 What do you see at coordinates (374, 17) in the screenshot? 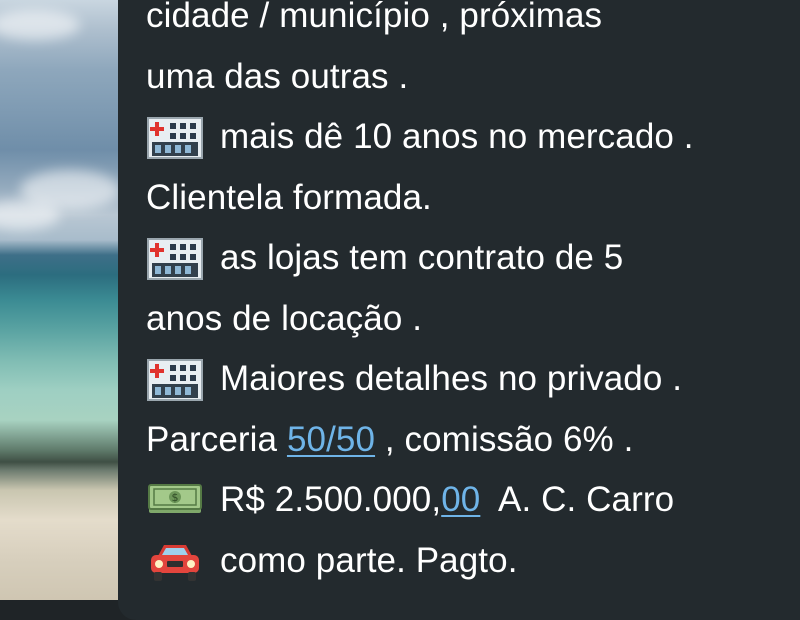
I see `message-line-text: cidade / município , próximas` at bounding box center [374, 17].